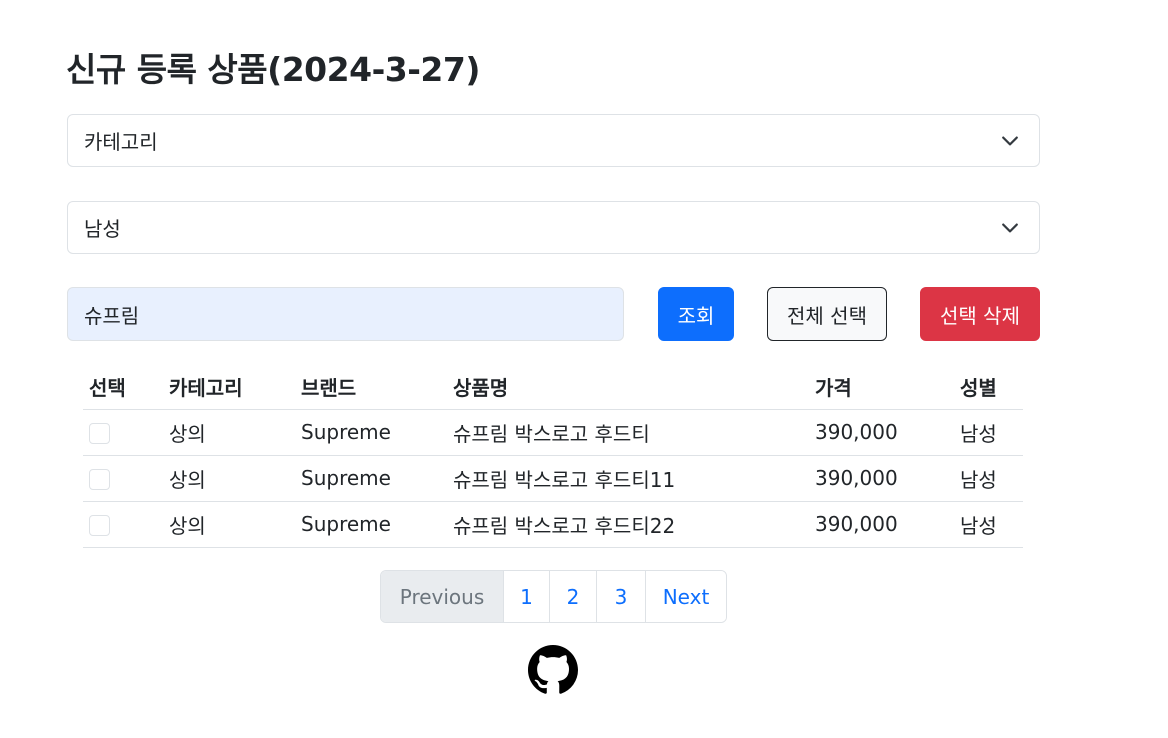 The image size is (1168, 738). I want to click on name-cell: 슈프림 박스로고 후드티11, so click(628, 478).